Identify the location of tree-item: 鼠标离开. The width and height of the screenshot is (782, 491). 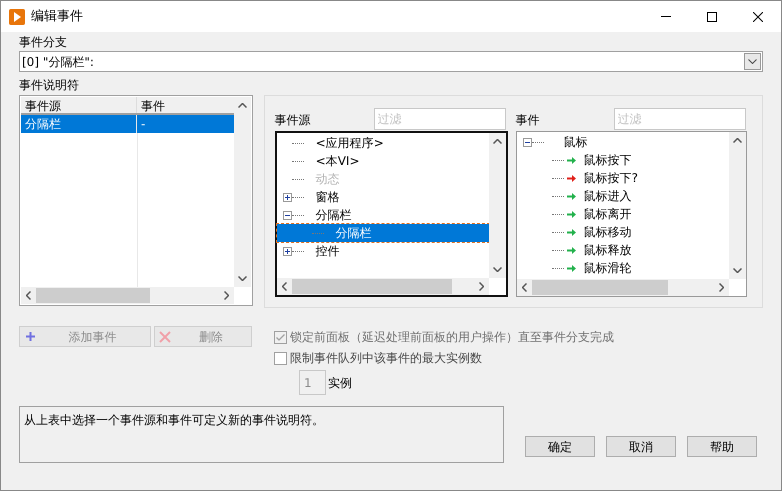
(622, 214).